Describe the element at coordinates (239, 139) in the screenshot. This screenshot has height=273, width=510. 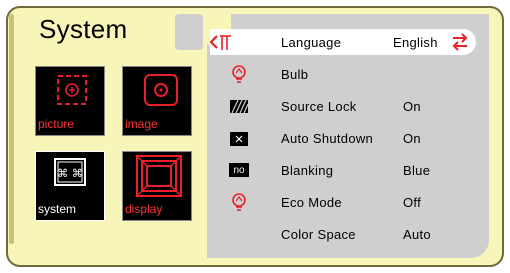
I see `auto-shutdown-icon` at that location.